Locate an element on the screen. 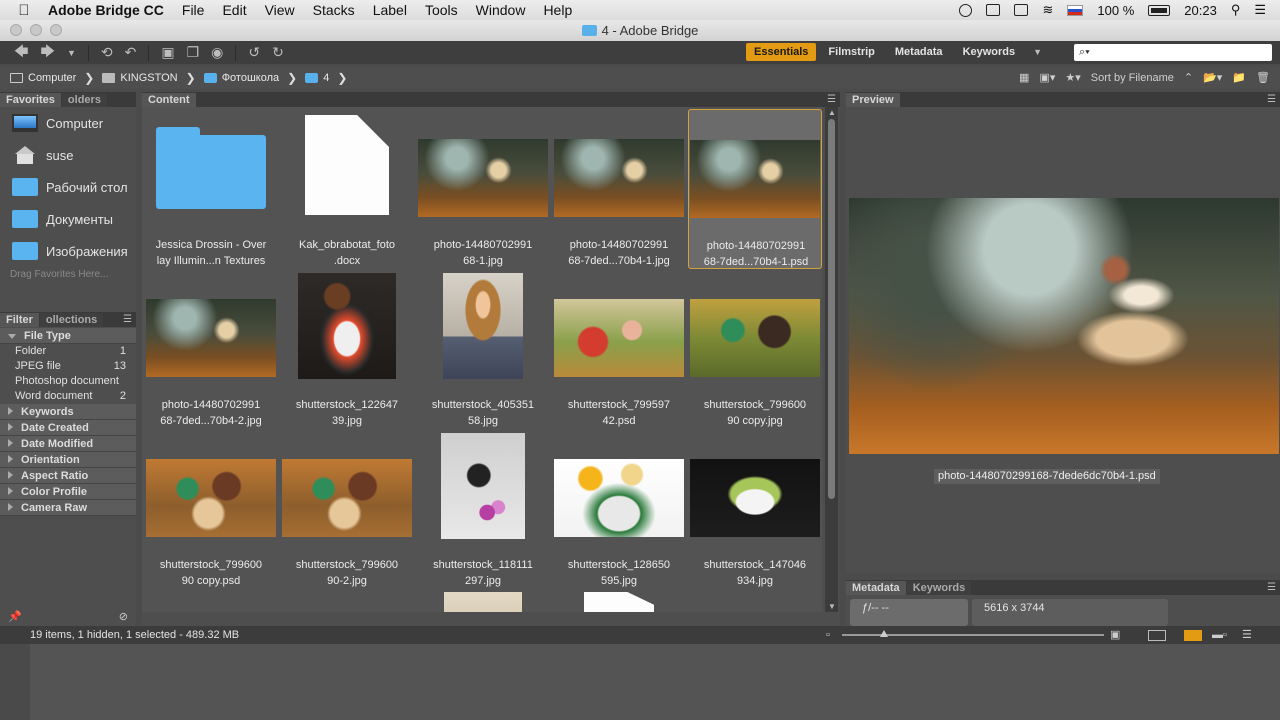 This screenshot has height=720, width=1280. vertical-scrollbar: ▲ ▼ is located at coordinates (831, 359).